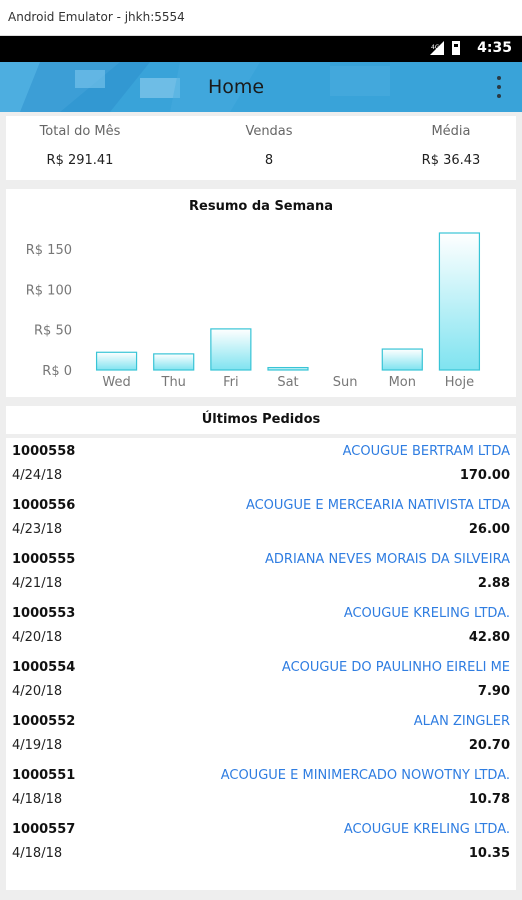  I want to click on y-tick-label: R$ 100, so click(49, 290).